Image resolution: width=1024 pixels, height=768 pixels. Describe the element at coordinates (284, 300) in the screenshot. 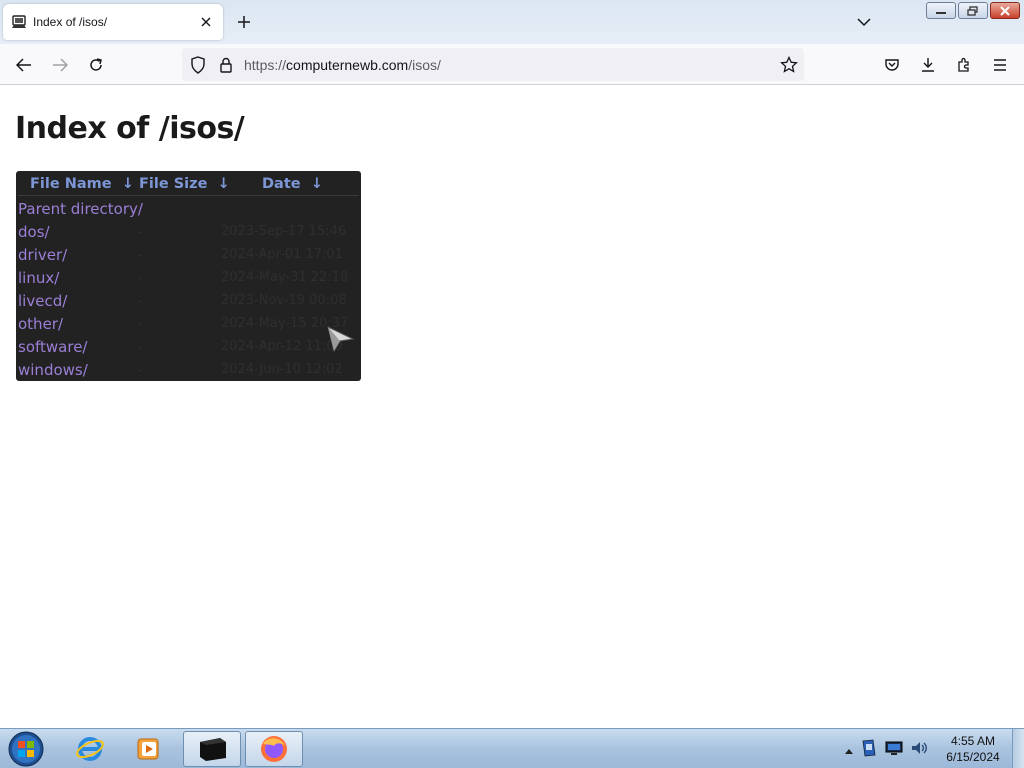

I see `file-date: 2023-Nov-19 00:08` at that location.